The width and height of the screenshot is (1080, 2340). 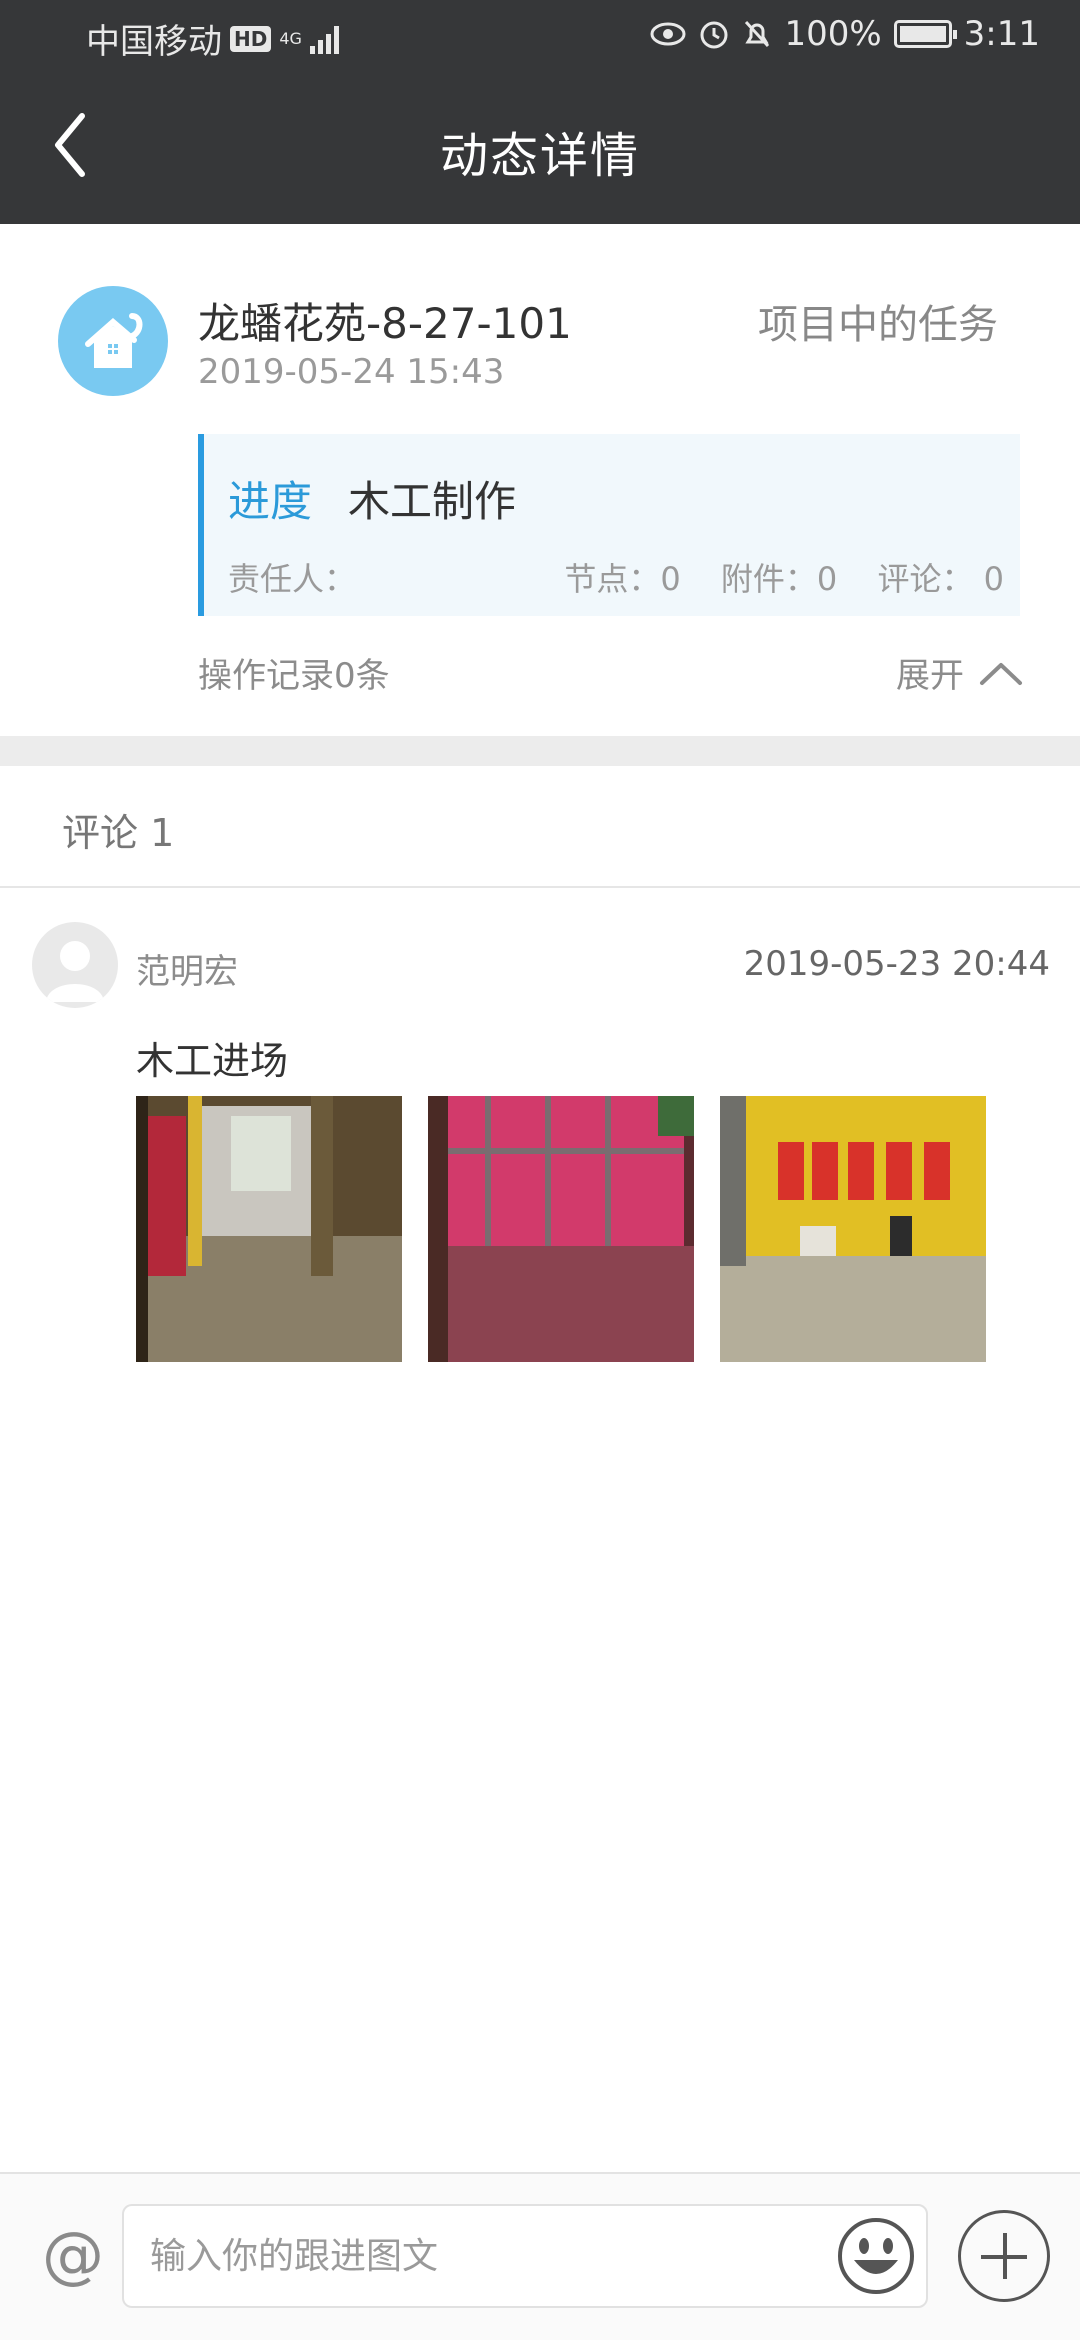 What do you see at coordinates (270, 501) in the screenshot?
I see `task-label: 进度` at bounding box center [270, 501].